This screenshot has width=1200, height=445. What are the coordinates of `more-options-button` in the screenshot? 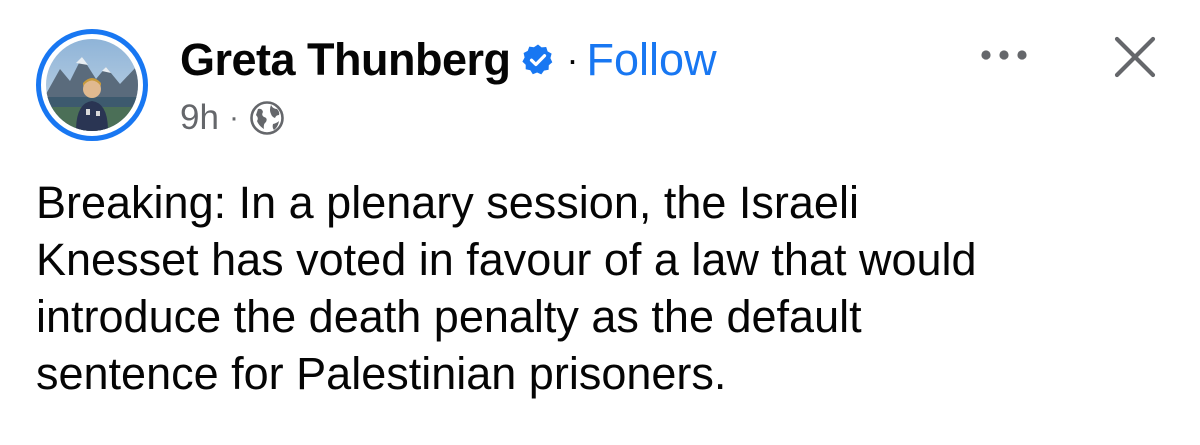 It's located at (1004, 55).